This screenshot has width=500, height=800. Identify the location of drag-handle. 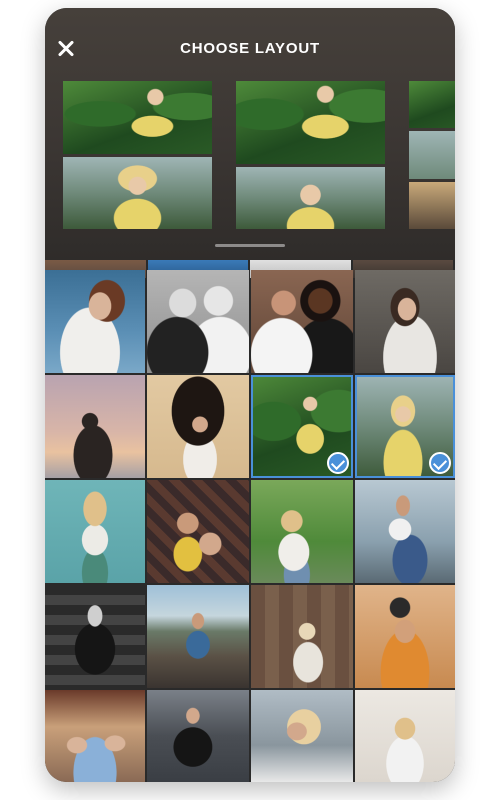
(250, 245).